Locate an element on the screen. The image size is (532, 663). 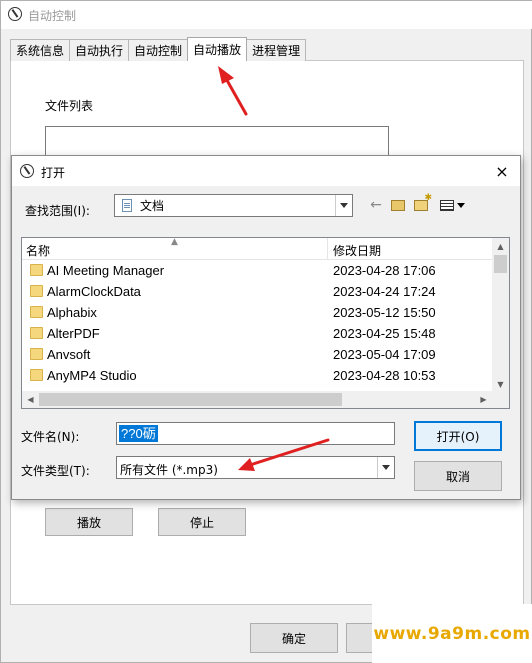
tab-strip: 系统信息 自动执行 自动控制 自动播放 进程管理 is located at coordinates (158, 49).